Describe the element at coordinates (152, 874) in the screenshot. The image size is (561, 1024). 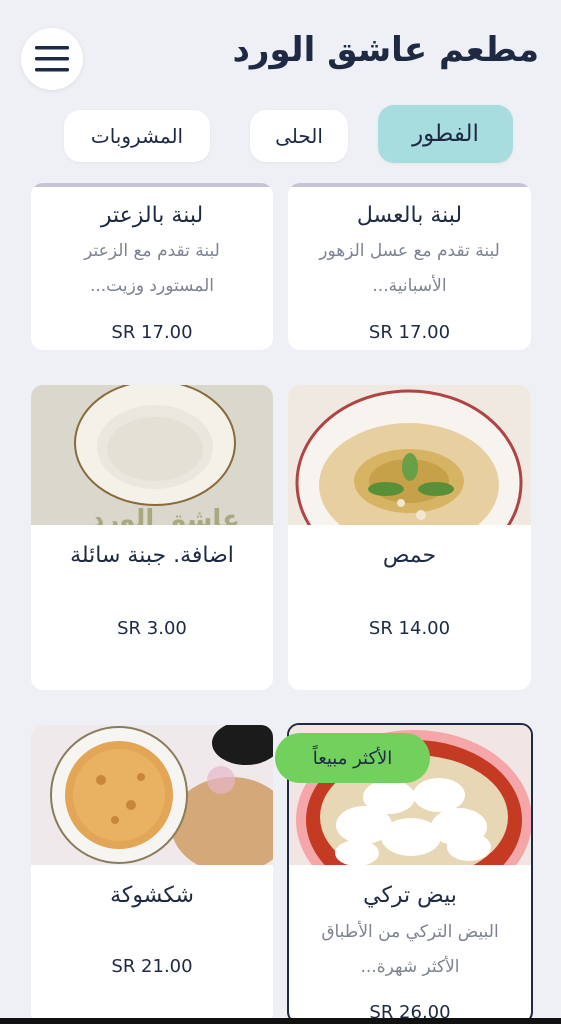
I see `menu-item-card: شكشوكة SR 21.00` at that location.